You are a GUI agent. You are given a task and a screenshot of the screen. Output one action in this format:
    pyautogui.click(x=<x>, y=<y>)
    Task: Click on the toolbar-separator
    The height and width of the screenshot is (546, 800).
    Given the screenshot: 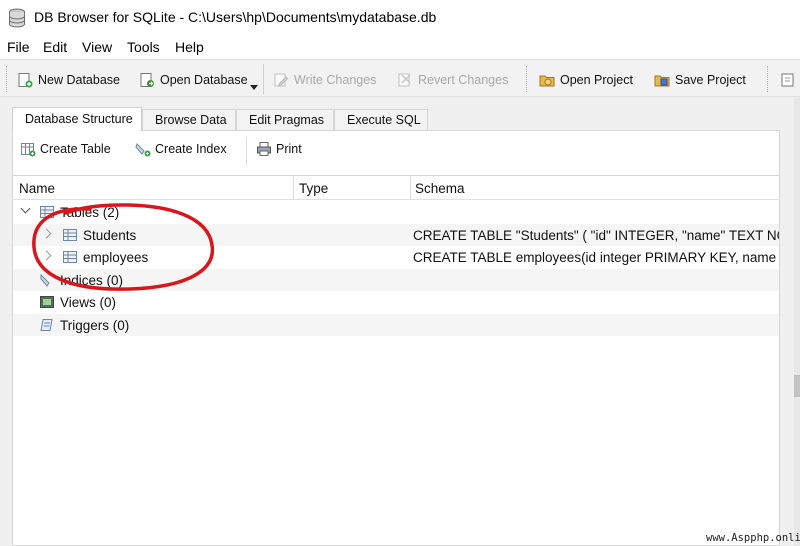 What is the action you would take?
    pyautogui.click(x=263, y=79)
    